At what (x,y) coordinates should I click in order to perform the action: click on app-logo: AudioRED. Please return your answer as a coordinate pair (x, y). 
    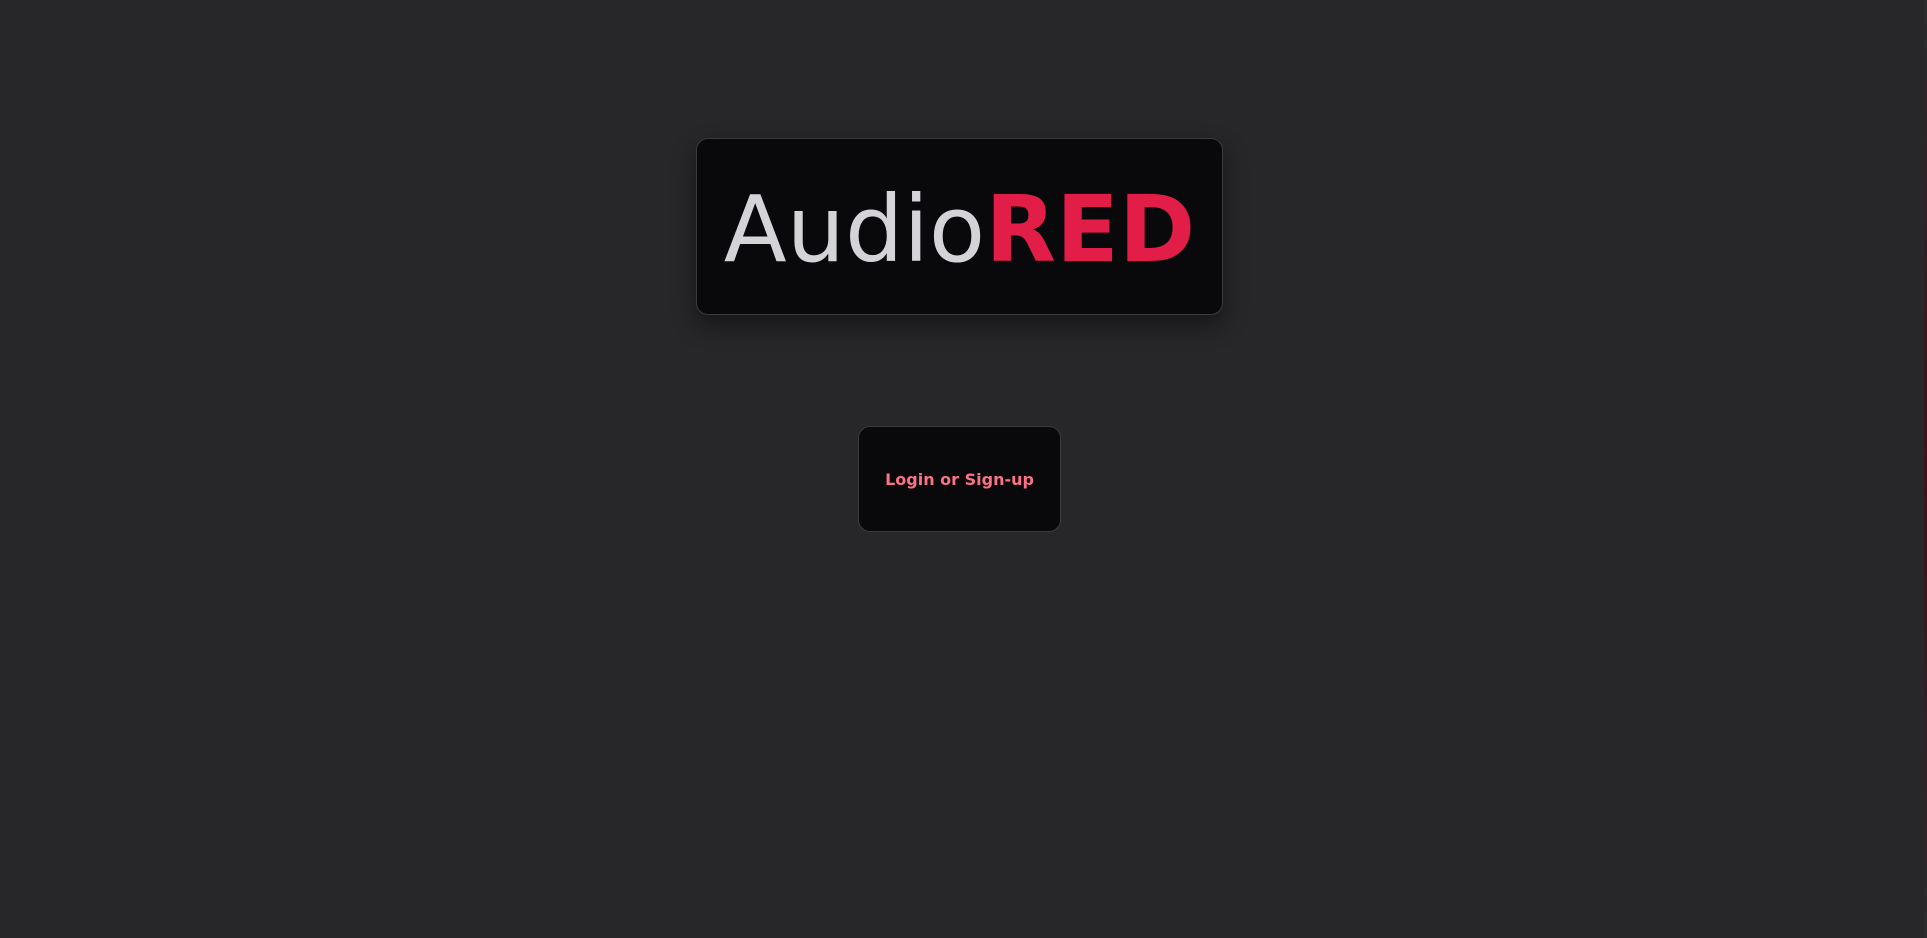
    Looking at the image, I should click on (960, 229).